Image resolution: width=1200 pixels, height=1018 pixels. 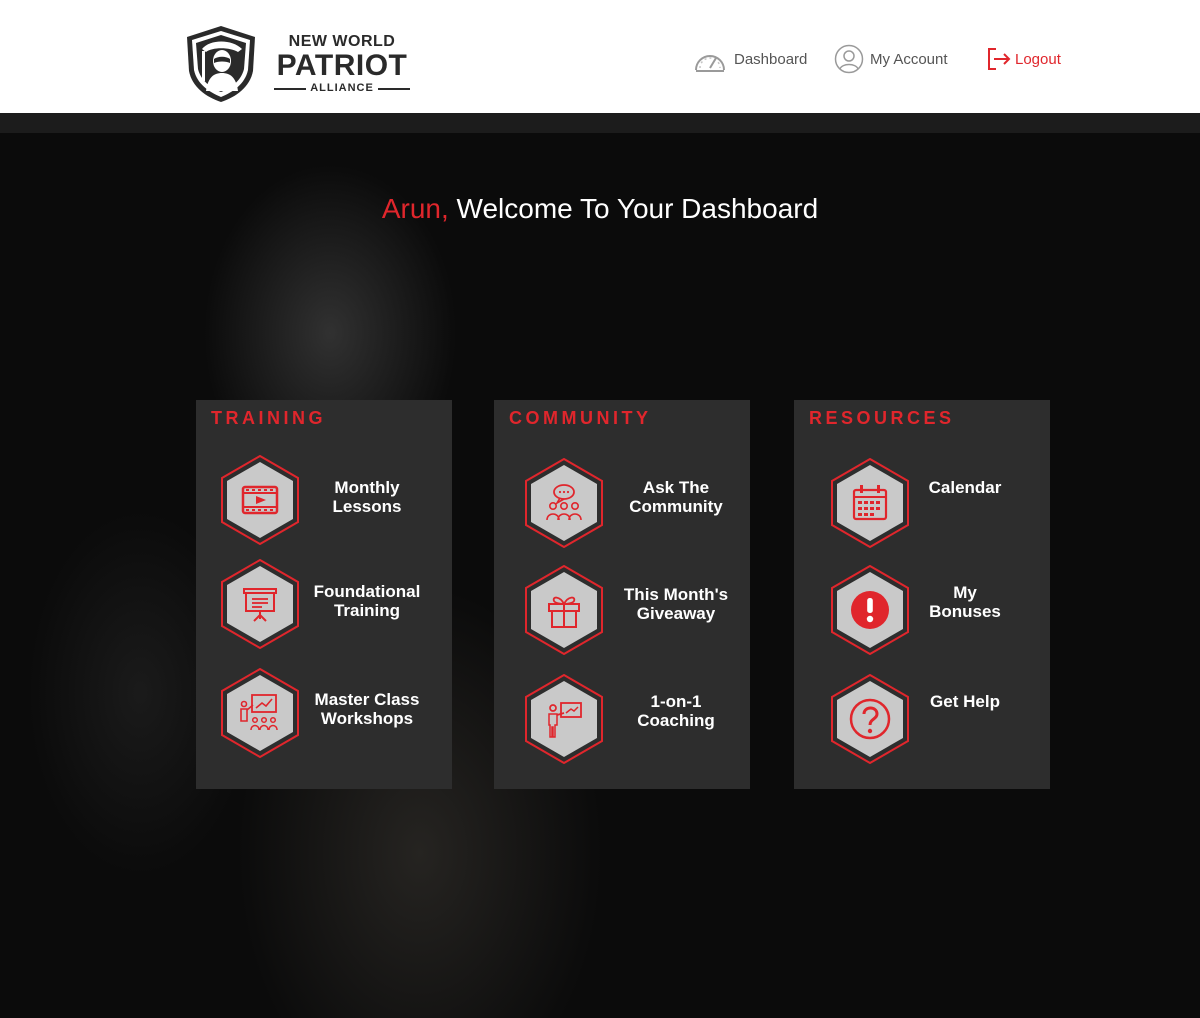 I want to click on tile-label-line: Coaching, so click(x=676, y=720).